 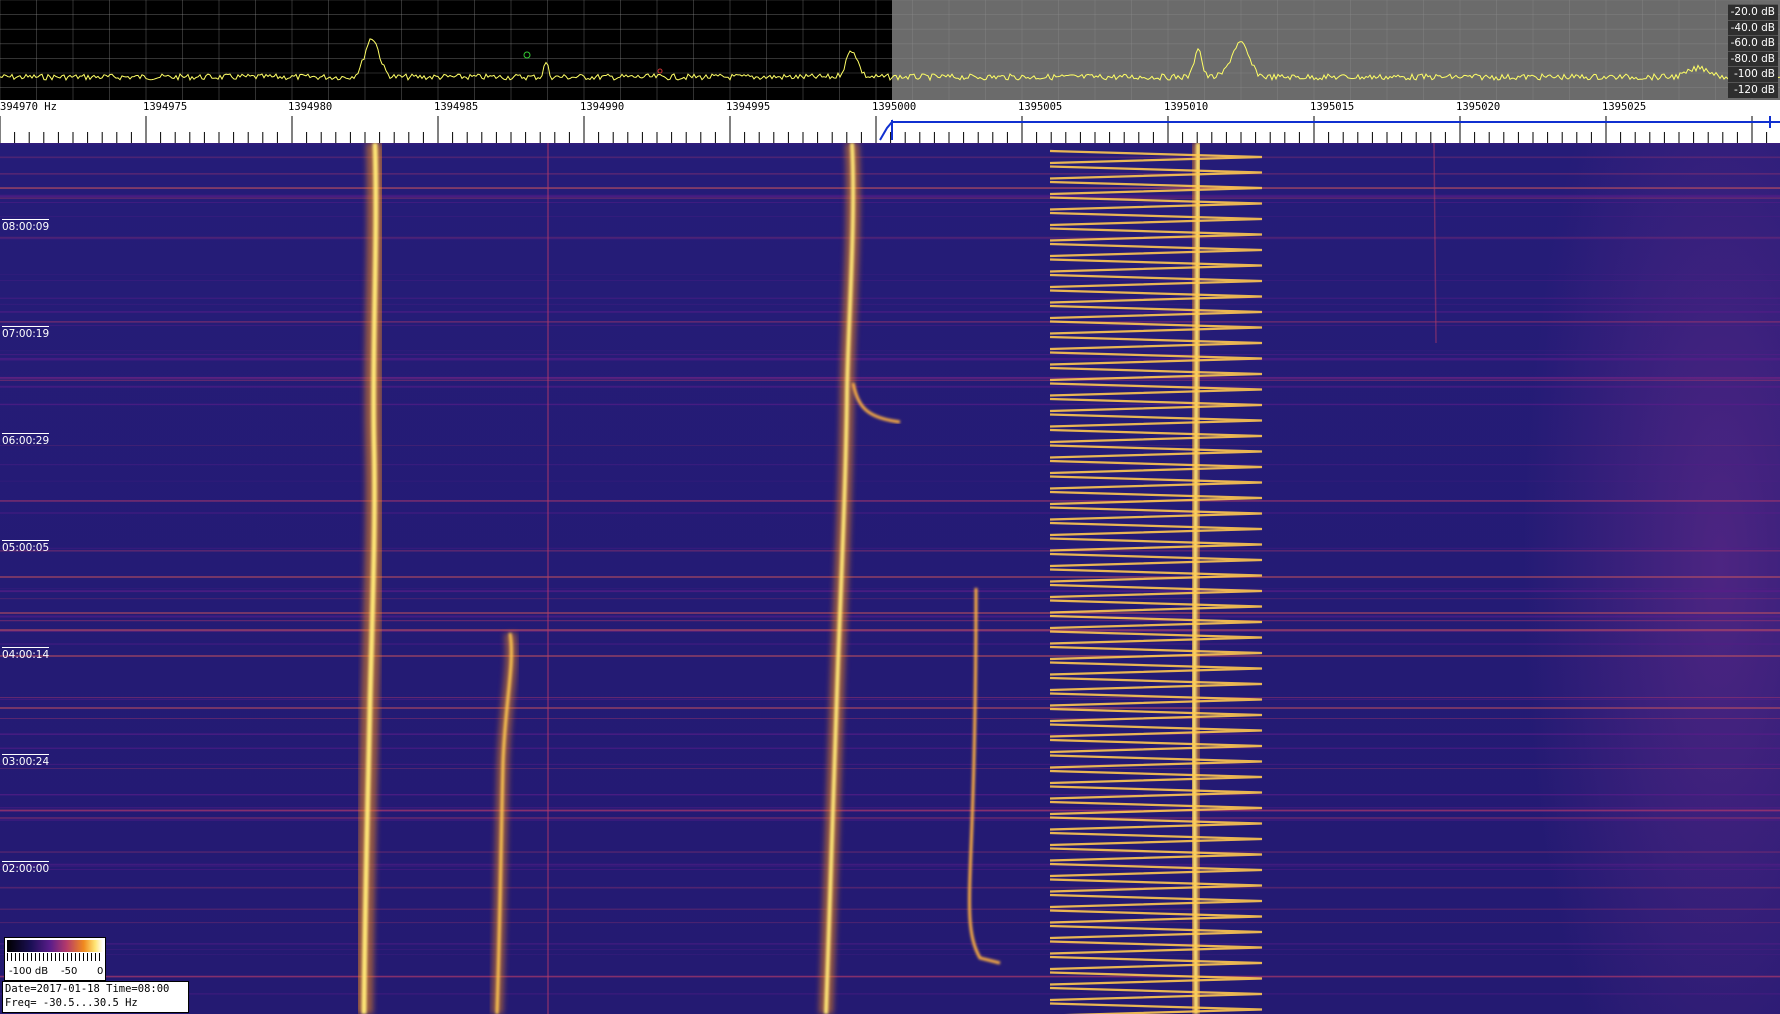 I want to click on freq-label: 1395010, so click(x=1186, y=107).